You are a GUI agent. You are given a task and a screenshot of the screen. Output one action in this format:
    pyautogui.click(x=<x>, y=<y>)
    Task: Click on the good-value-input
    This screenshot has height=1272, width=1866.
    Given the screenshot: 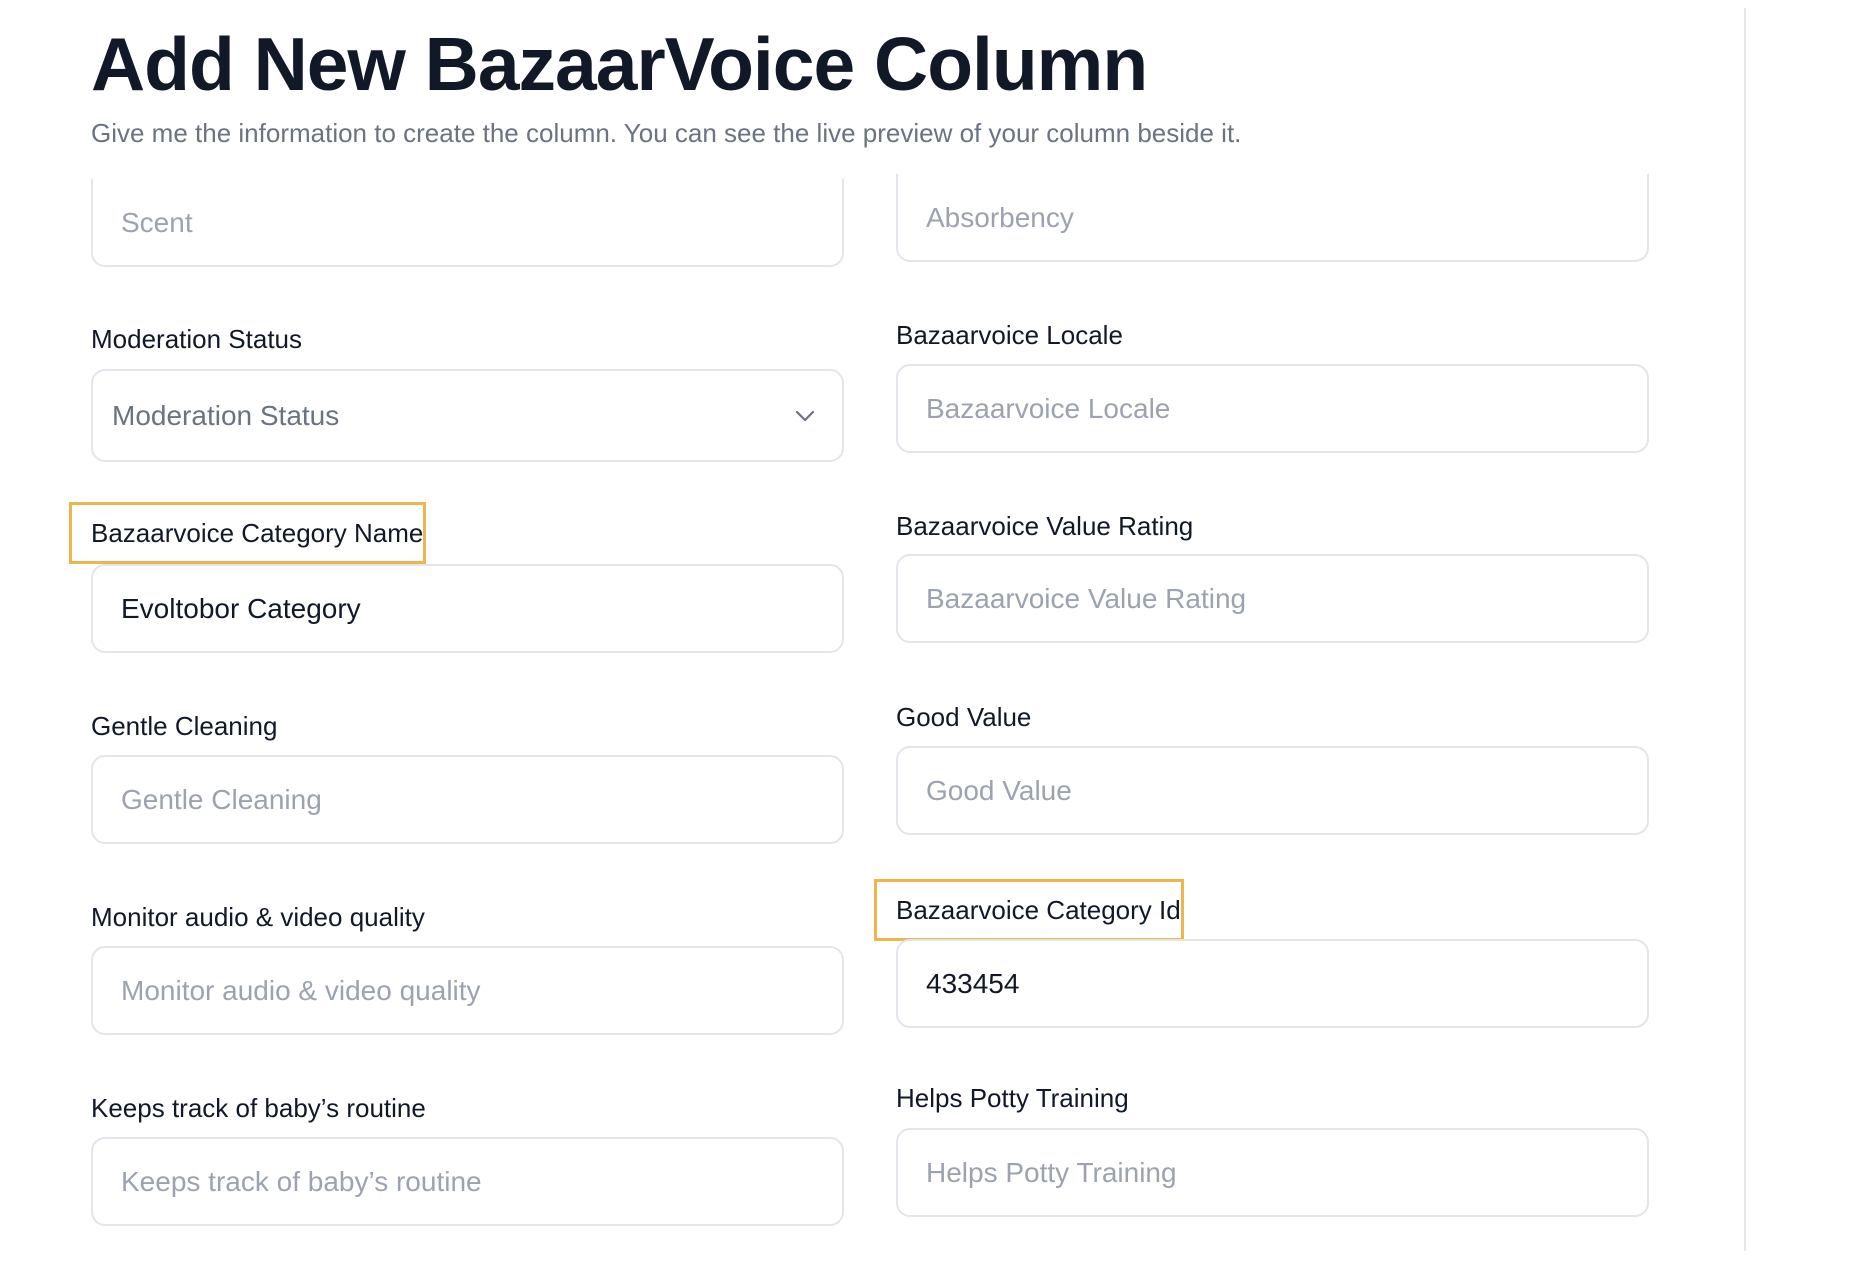 What is the action you would take?
    pyautogui.click(x=1272, y=790)
    